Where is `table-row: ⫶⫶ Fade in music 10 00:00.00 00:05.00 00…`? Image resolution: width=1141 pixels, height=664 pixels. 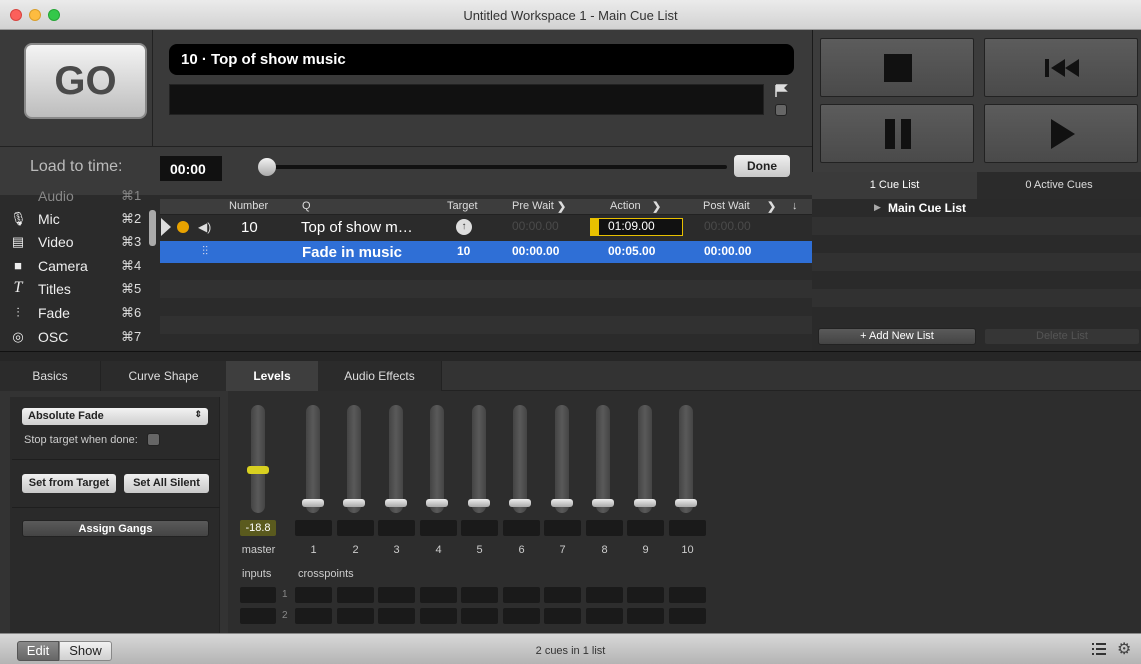
table-row: ⫶⫶ Fade in music 10 00:00.00 00:05.00 00… is located at coordinates (486, 252).